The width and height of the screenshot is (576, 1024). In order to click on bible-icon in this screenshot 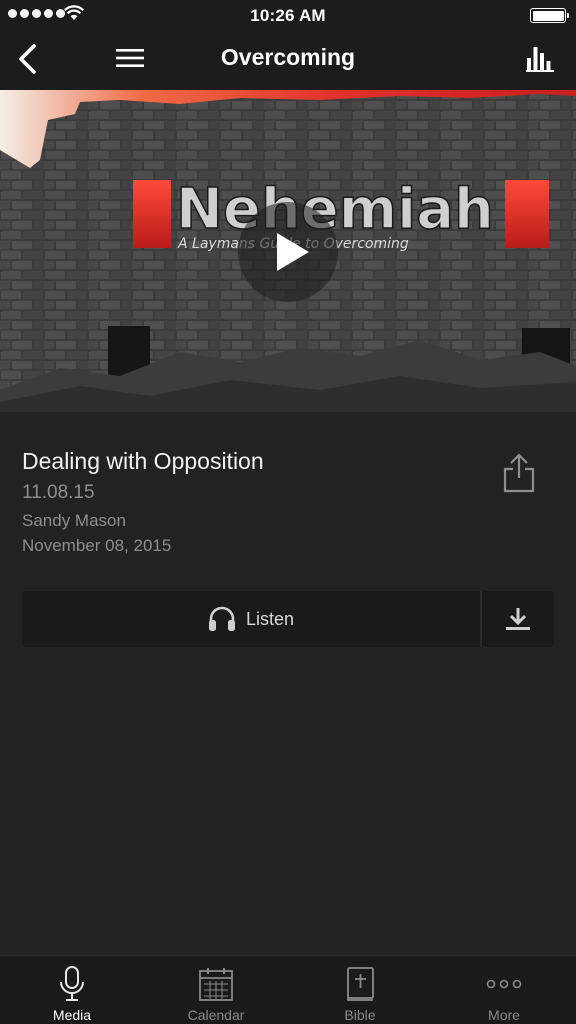, I will do `click(360, 984)`.